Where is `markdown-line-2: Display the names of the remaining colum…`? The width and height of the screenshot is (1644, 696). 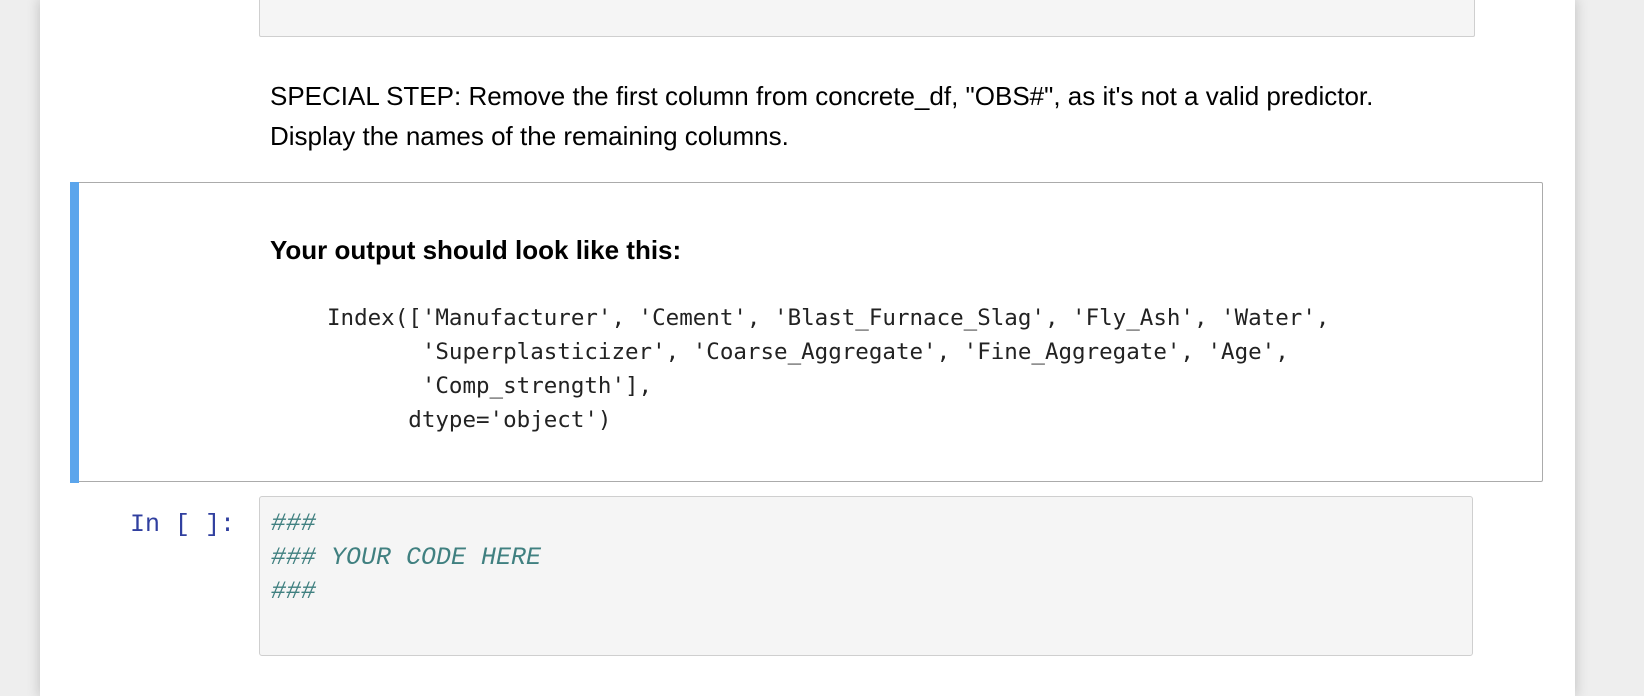
markdown-line-2: Display the names of the remaining colum… is located at coordinates (529, 136).